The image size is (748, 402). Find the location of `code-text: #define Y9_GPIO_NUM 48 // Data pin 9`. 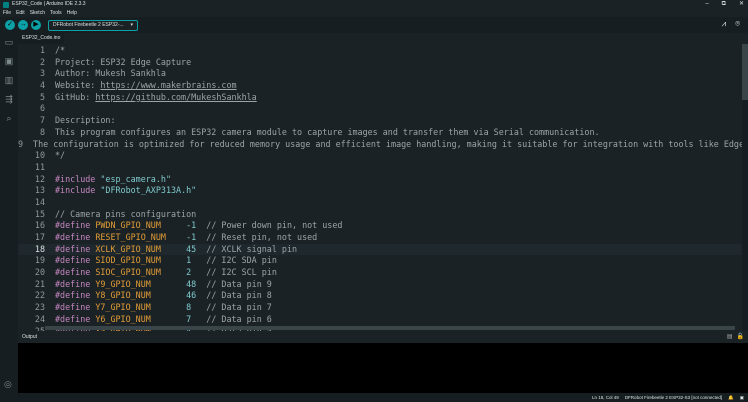

code-text: #define Y9_GPIO_NUM 48 // Data pin 9 is located at coordinates (158, 285).